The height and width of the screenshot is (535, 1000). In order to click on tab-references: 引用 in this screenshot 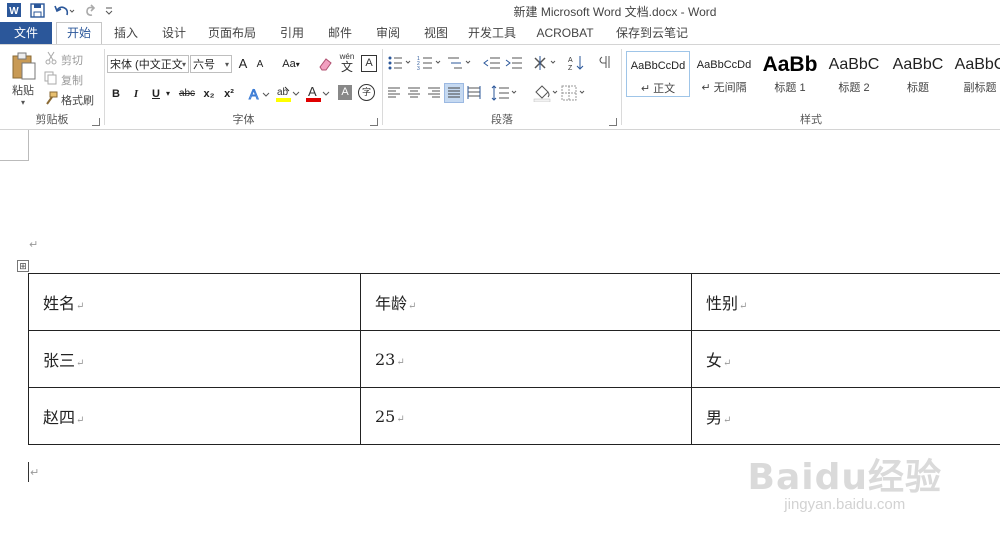, I will do `click(292, 33)`.